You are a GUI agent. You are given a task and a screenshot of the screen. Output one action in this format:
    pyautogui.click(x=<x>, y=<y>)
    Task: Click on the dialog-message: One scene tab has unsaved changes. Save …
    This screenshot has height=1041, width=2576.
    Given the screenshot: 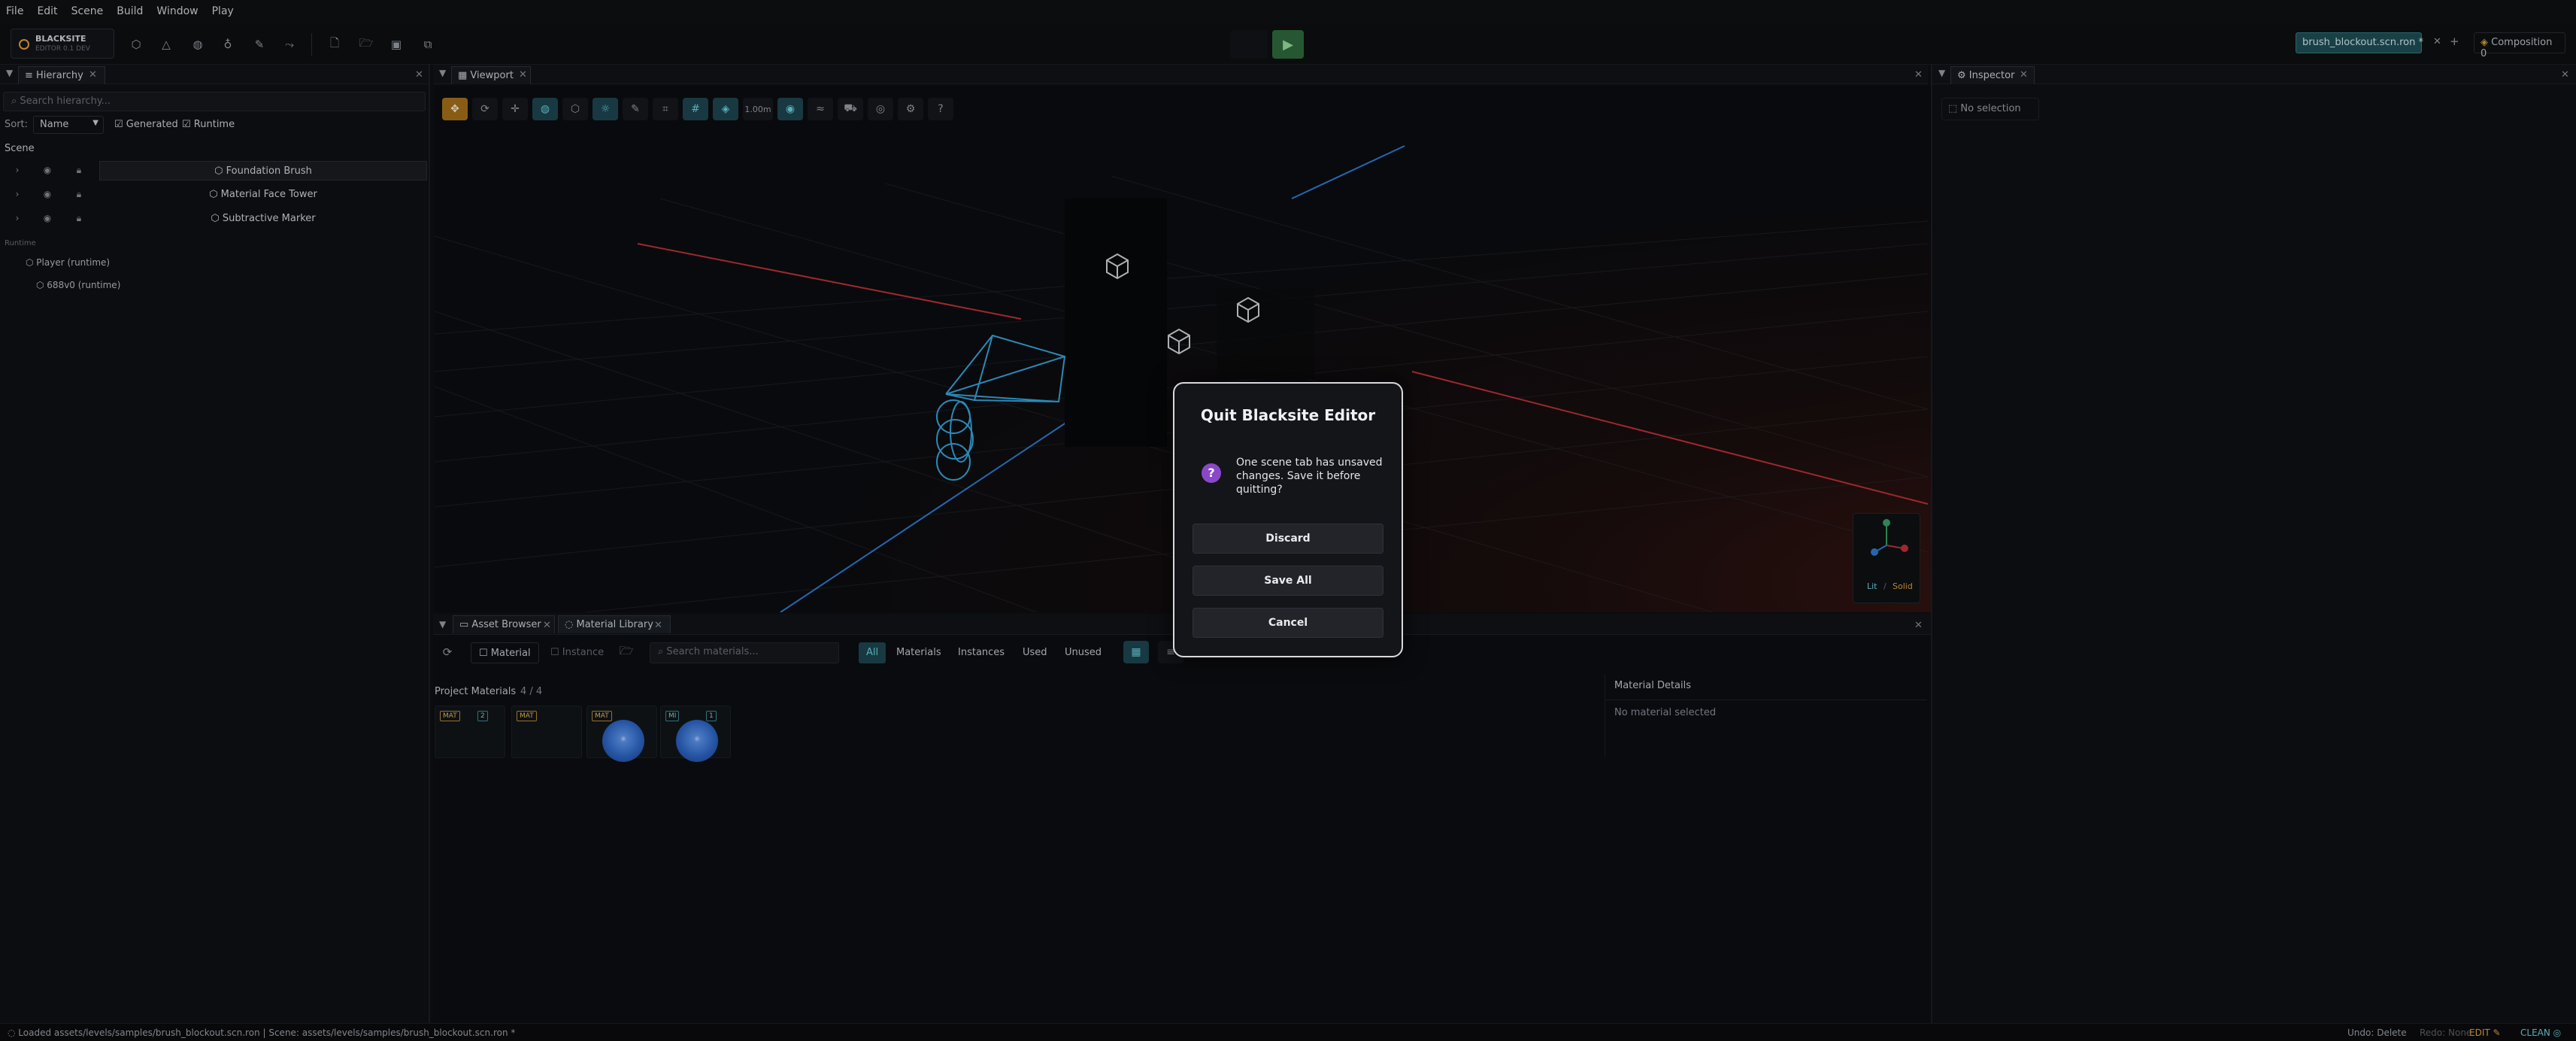 What is the action you would take?
    pyautogui.click(x=1309, y=476)
    